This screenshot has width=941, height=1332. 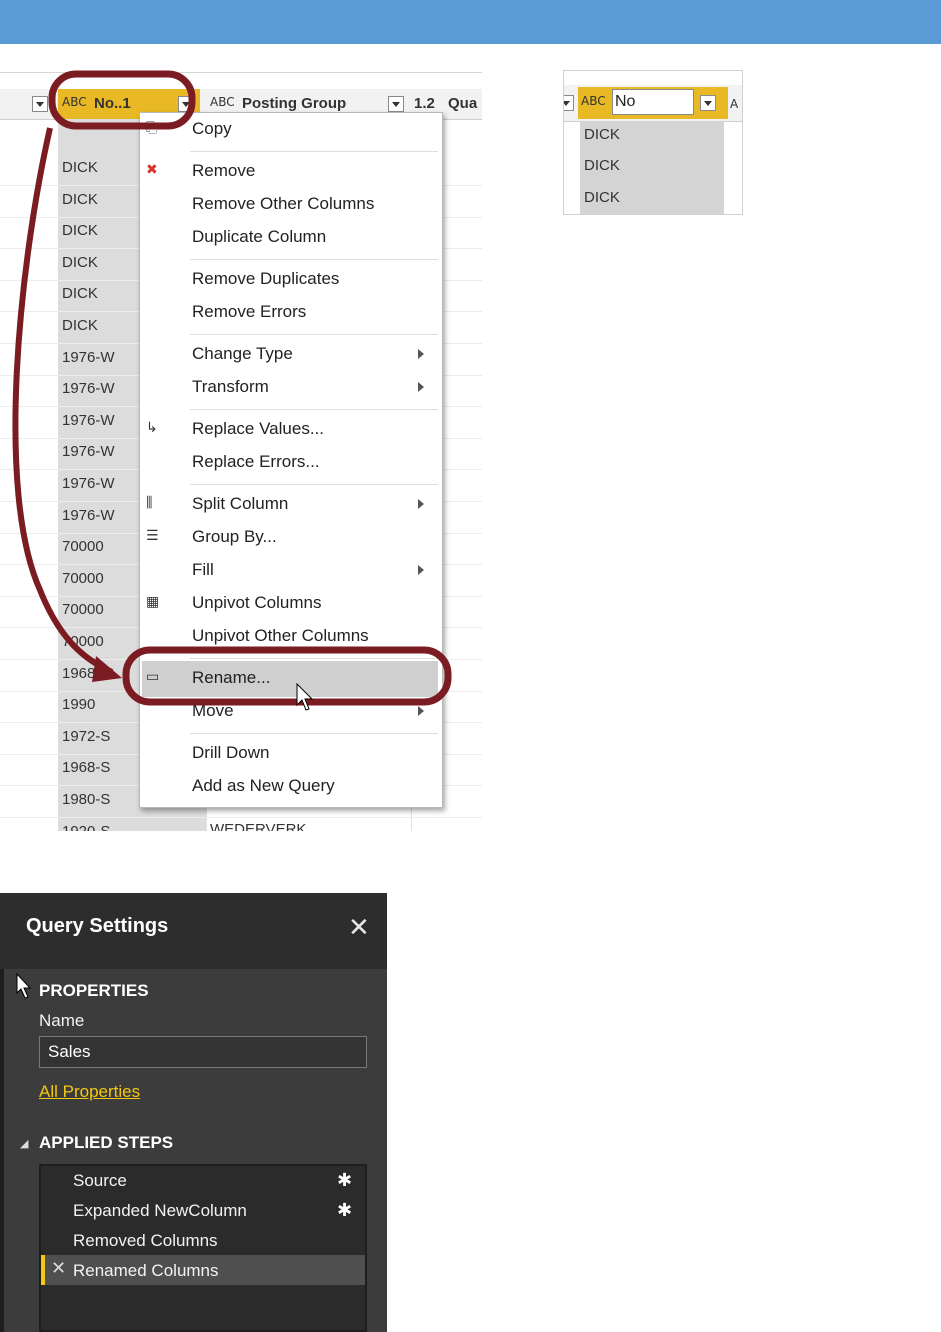 I want to click on applied-steps-heading: APPLIED STEPS, so click(x=106, y=1143).